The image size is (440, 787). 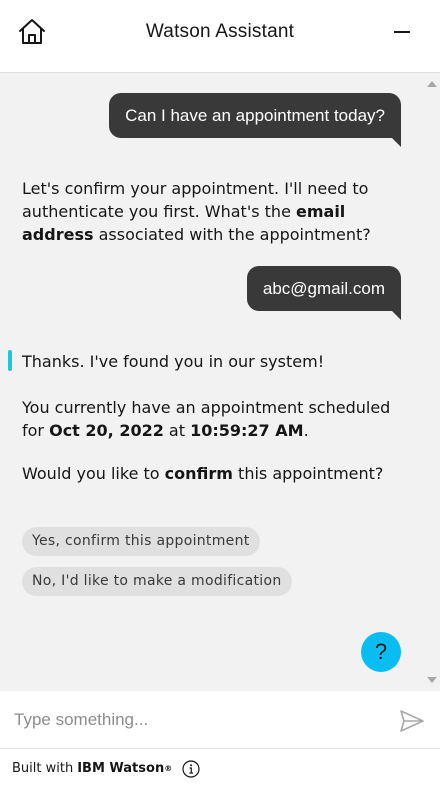 I want to click on scroll-down-arrow-icon, so click(x=432, y=680).